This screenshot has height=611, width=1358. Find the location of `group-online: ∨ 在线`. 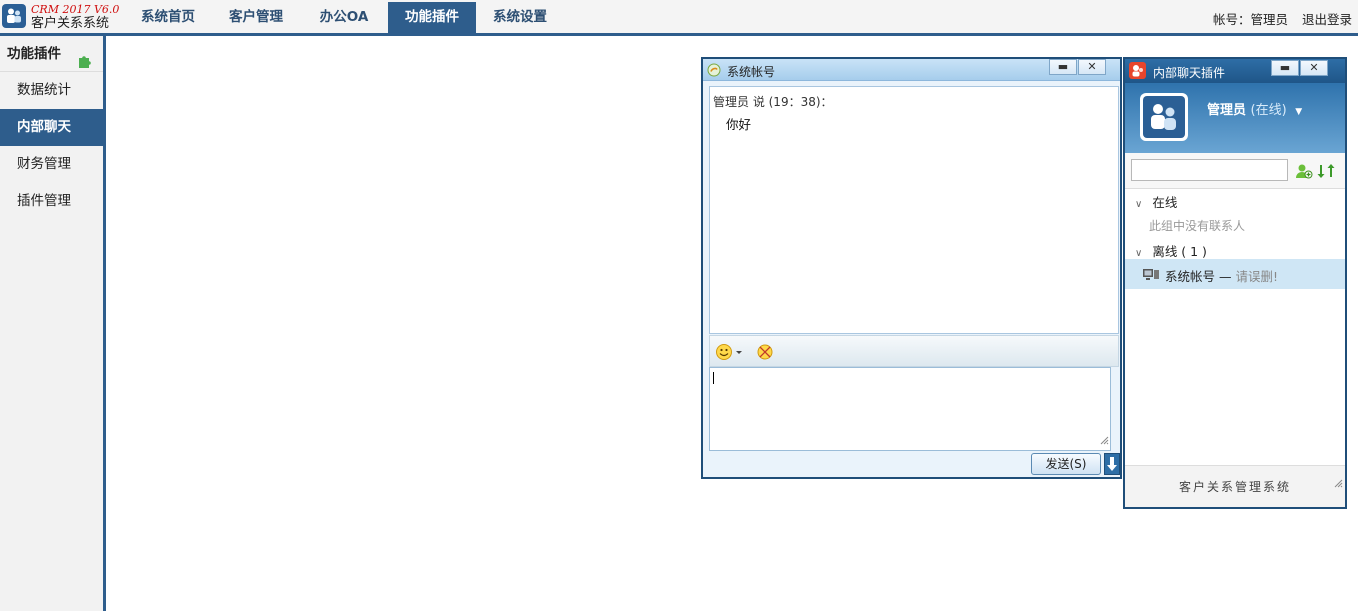

group-online: ∨ 在线 is located at coordinates (1156, 201).